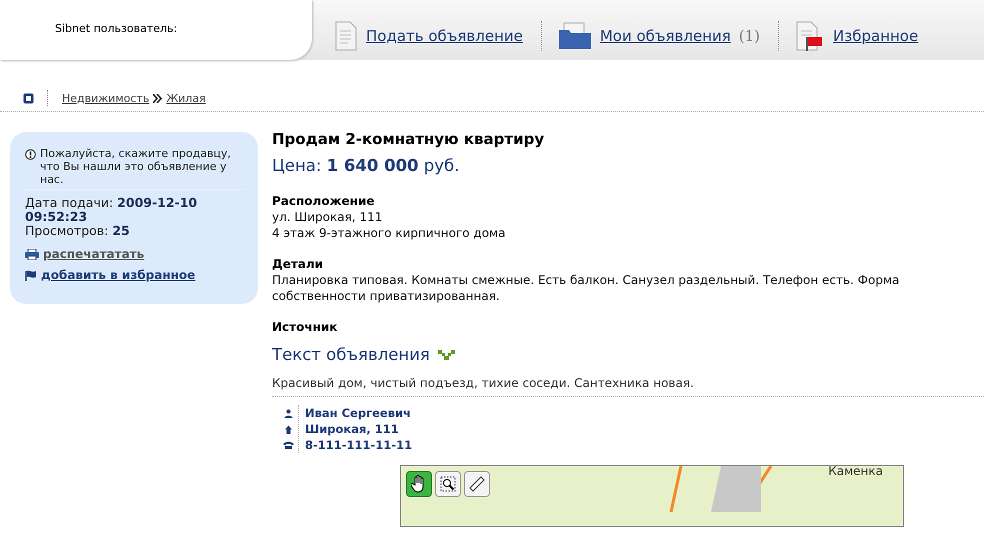 Image resolution: width=984 pixels, height=540 pixels. What do you see at coordinates (749, 36) in the screenshot?
I see `count-text: (1)` at bounding box center [749, 36].